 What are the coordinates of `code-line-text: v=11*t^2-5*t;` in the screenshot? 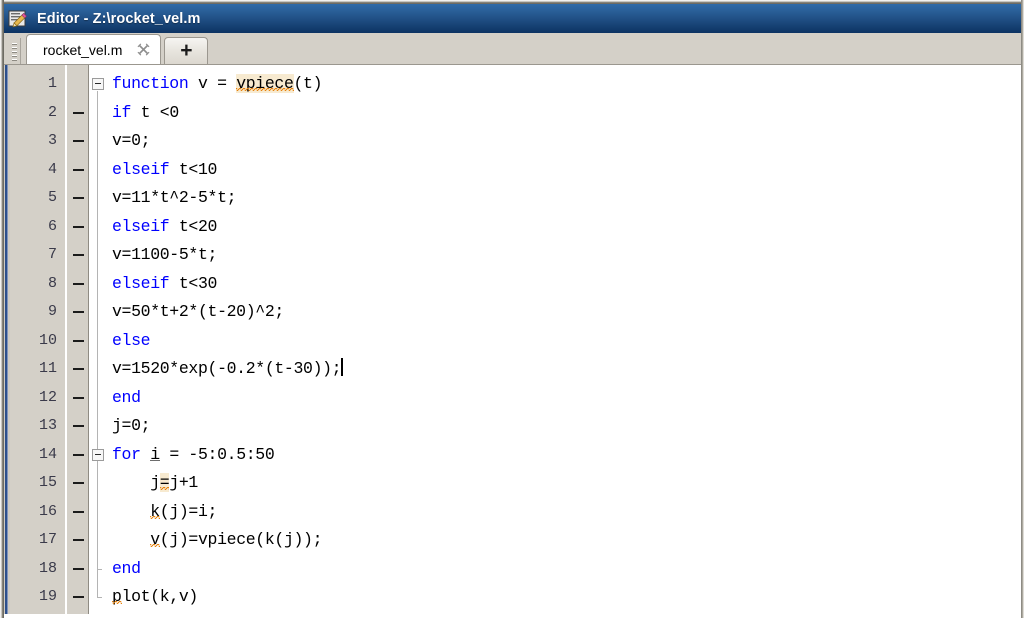 It's located at (174, 198).